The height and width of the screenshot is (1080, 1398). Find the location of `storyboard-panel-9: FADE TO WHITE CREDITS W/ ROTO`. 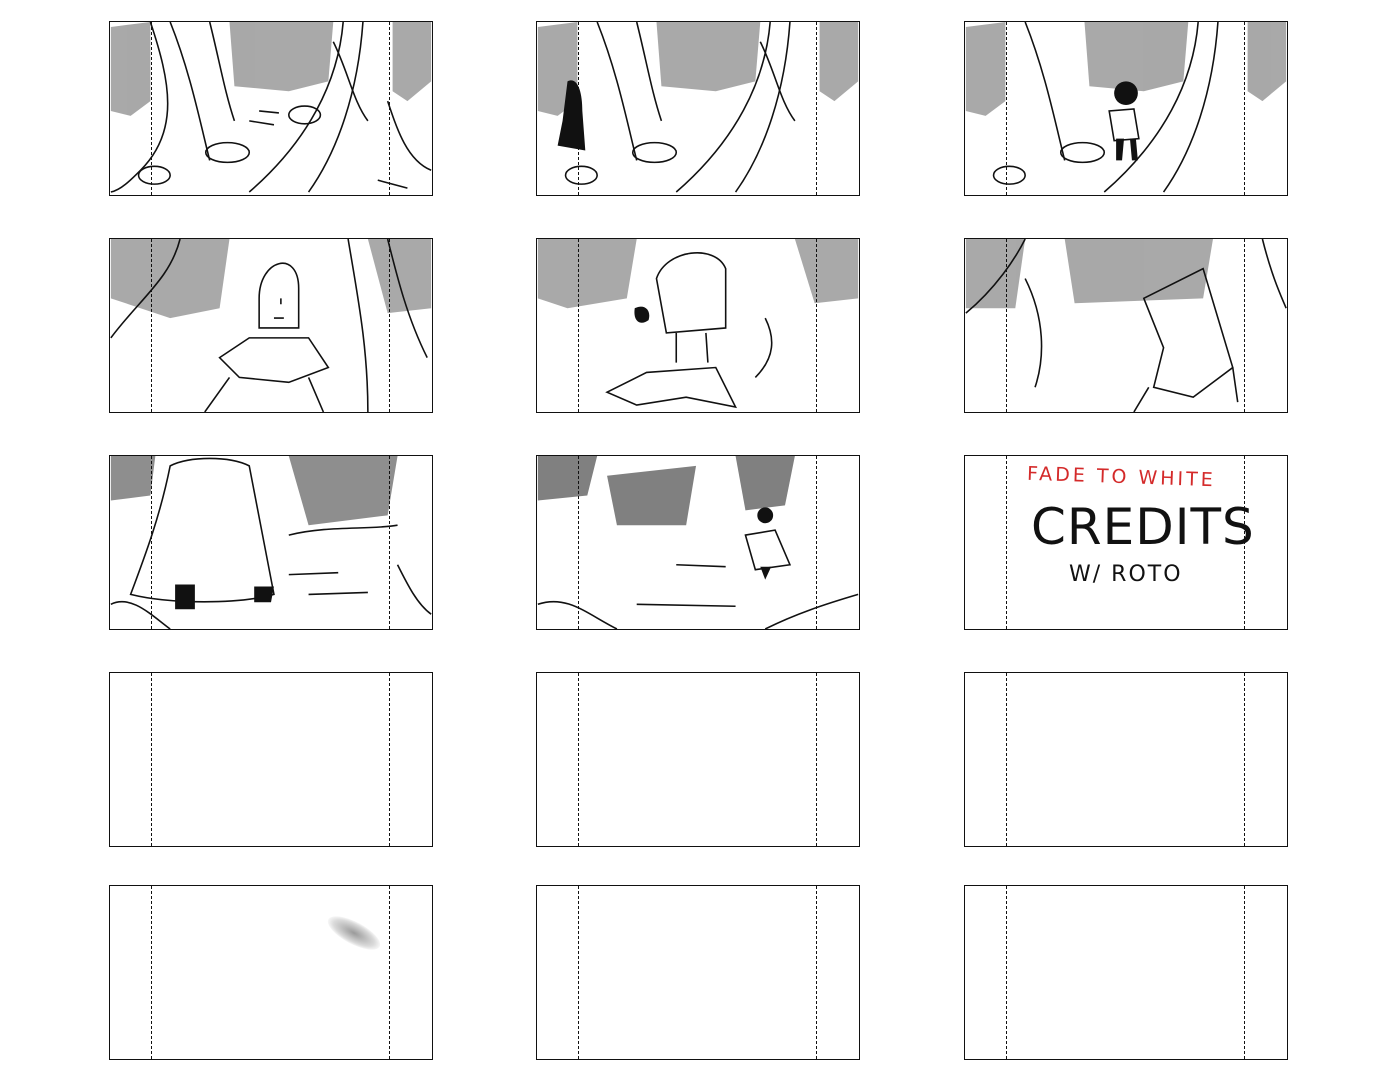

storyboard-panel-9: FADE TO WHITE CREDITS W/ ROTO is located at coordinates (1126, 542).